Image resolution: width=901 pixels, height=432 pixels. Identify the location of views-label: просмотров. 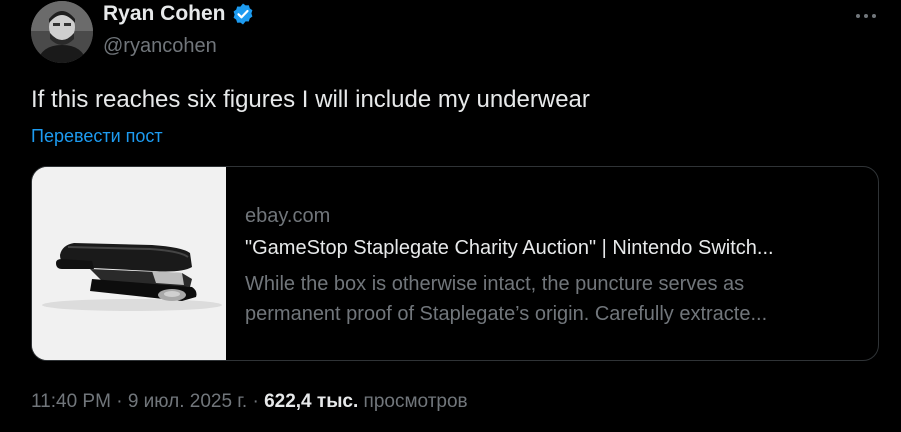
(413, 401).